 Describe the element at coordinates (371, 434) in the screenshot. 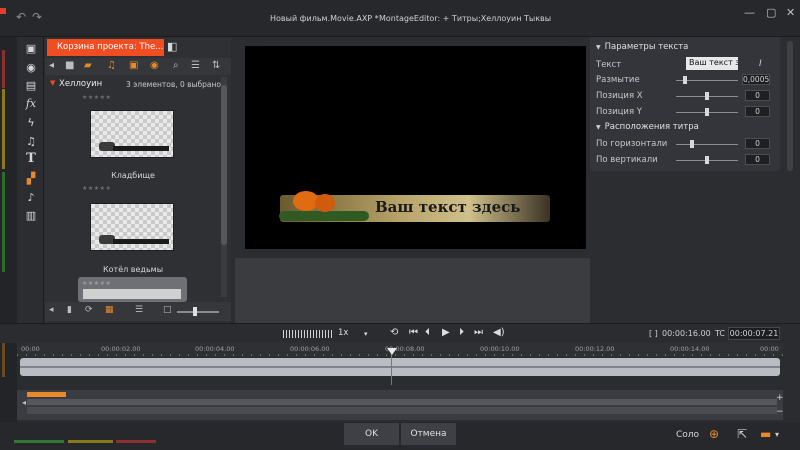

I see `ok-button: OK` at that location.